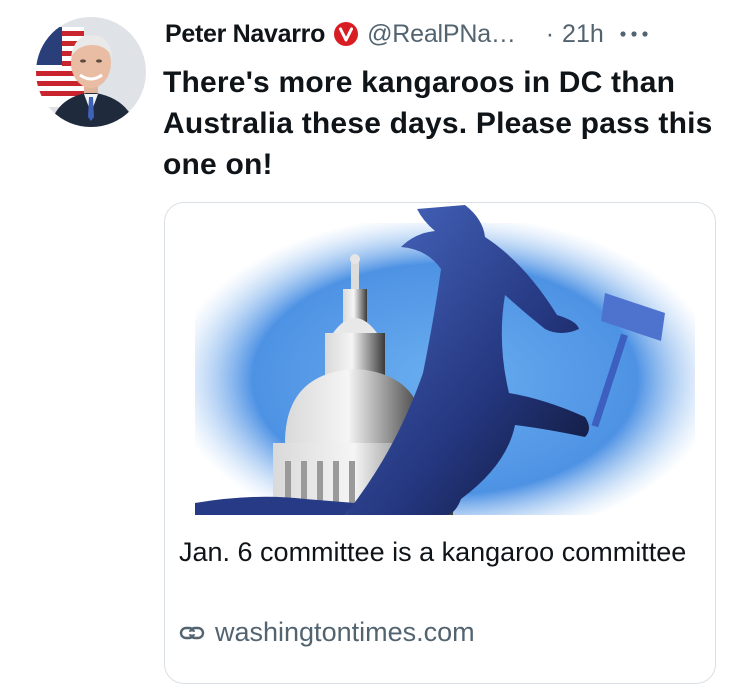 Image resolution: width=750 pixels, height=684 pixels. Describe the element at coordinates (346, 34) in the screenshot. I see `verified-badge-icon` at that location.